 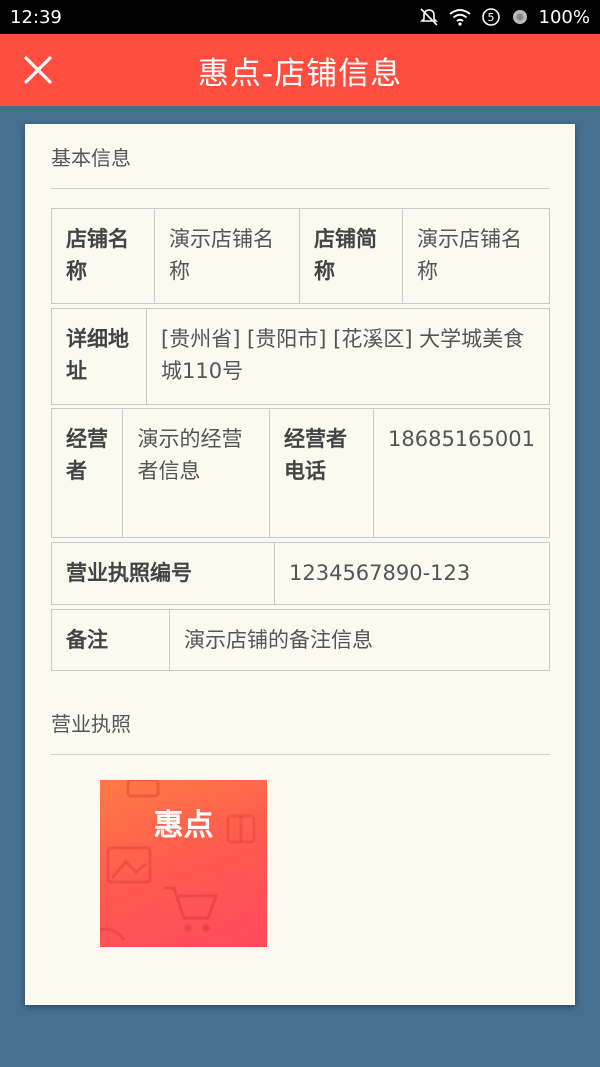 I want to click on remark-value: 演示店铺的备注信息, so click(x=278, y=640).